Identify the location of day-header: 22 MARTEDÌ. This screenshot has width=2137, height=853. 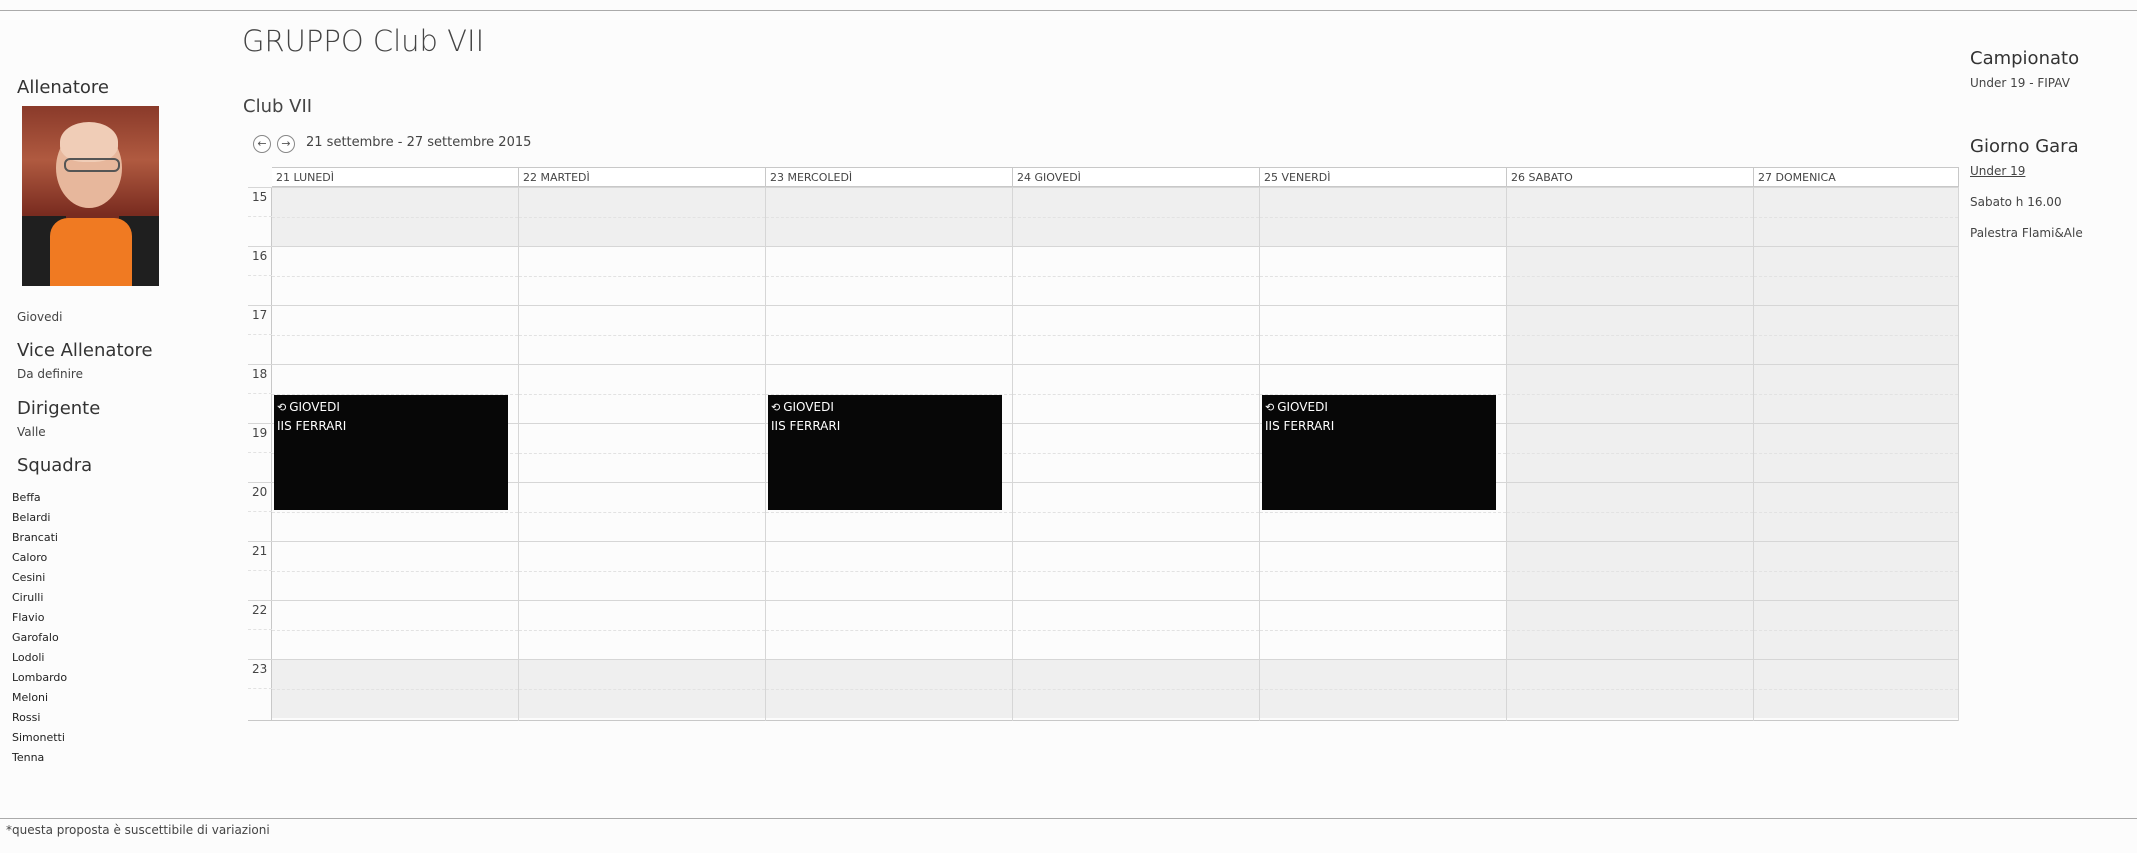
(642, 177).